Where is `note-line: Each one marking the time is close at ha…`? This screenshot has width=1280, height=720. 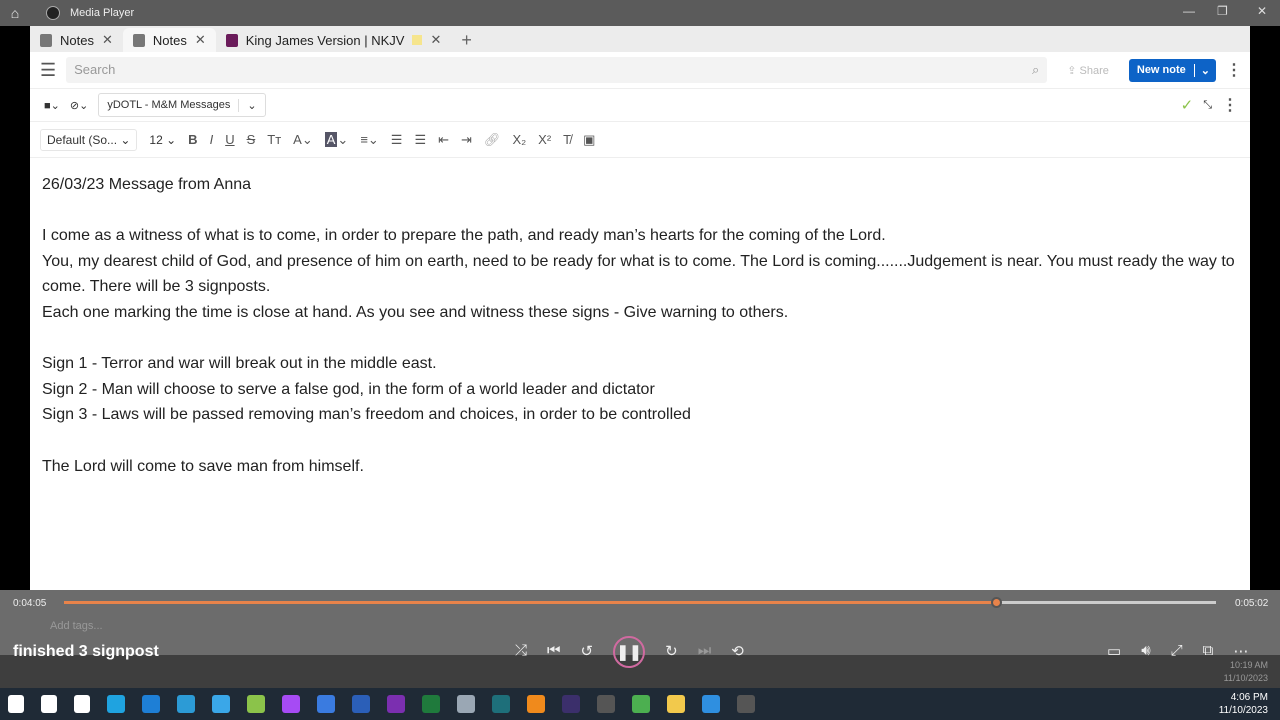 note-line: Each one marking the time is close at ha… is located at coordinates (415, 312).